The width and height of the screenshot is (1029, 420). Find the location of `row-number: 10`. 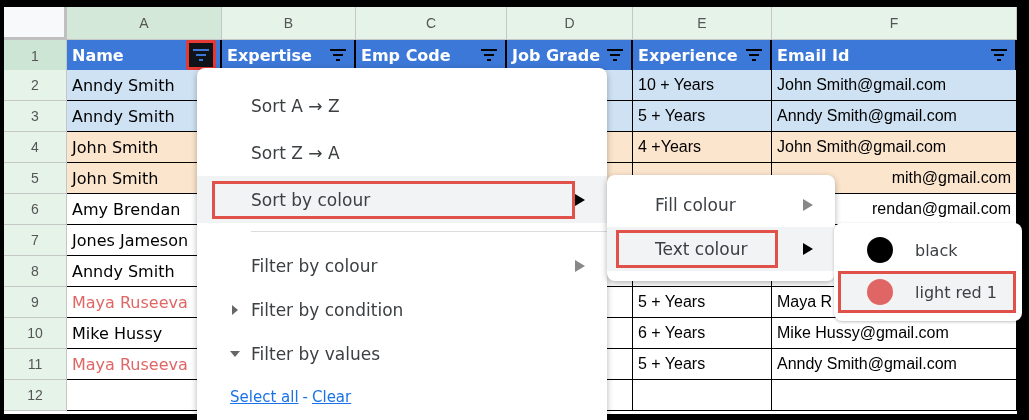

row-number: 10 is located at coordinates (35, 333).